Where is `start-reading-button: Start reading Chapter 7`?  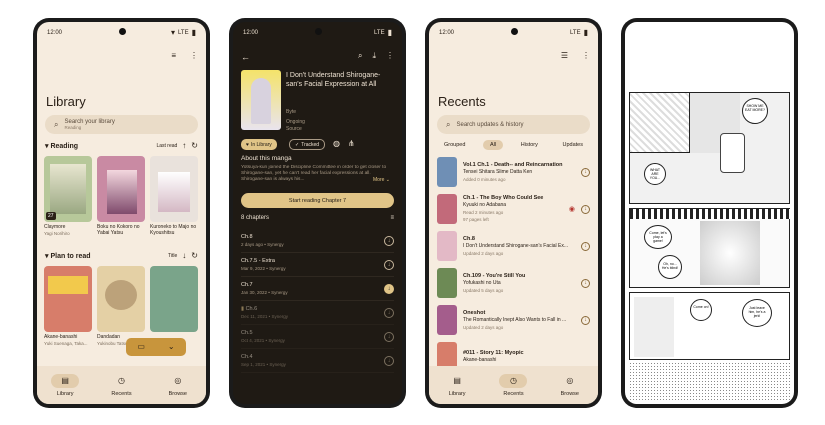 start-reading-button: Start reading Chapter 7 is located at coordinates (317, 200).